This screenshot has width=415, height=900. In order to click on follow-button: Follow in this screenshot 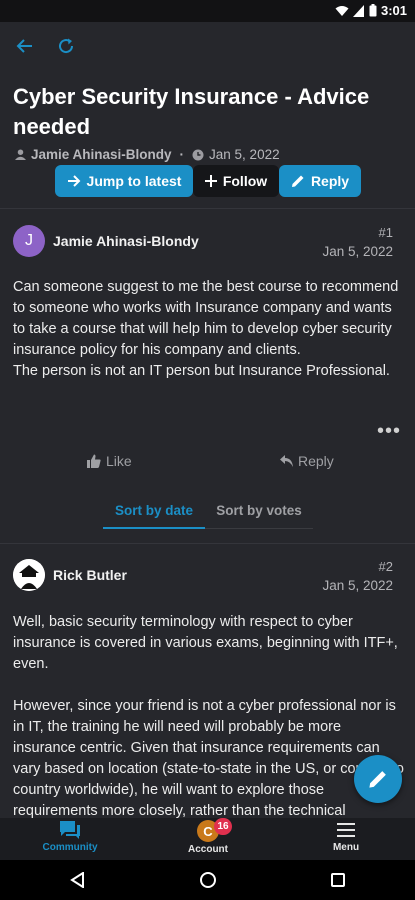, I will do `click(236, 181)`.